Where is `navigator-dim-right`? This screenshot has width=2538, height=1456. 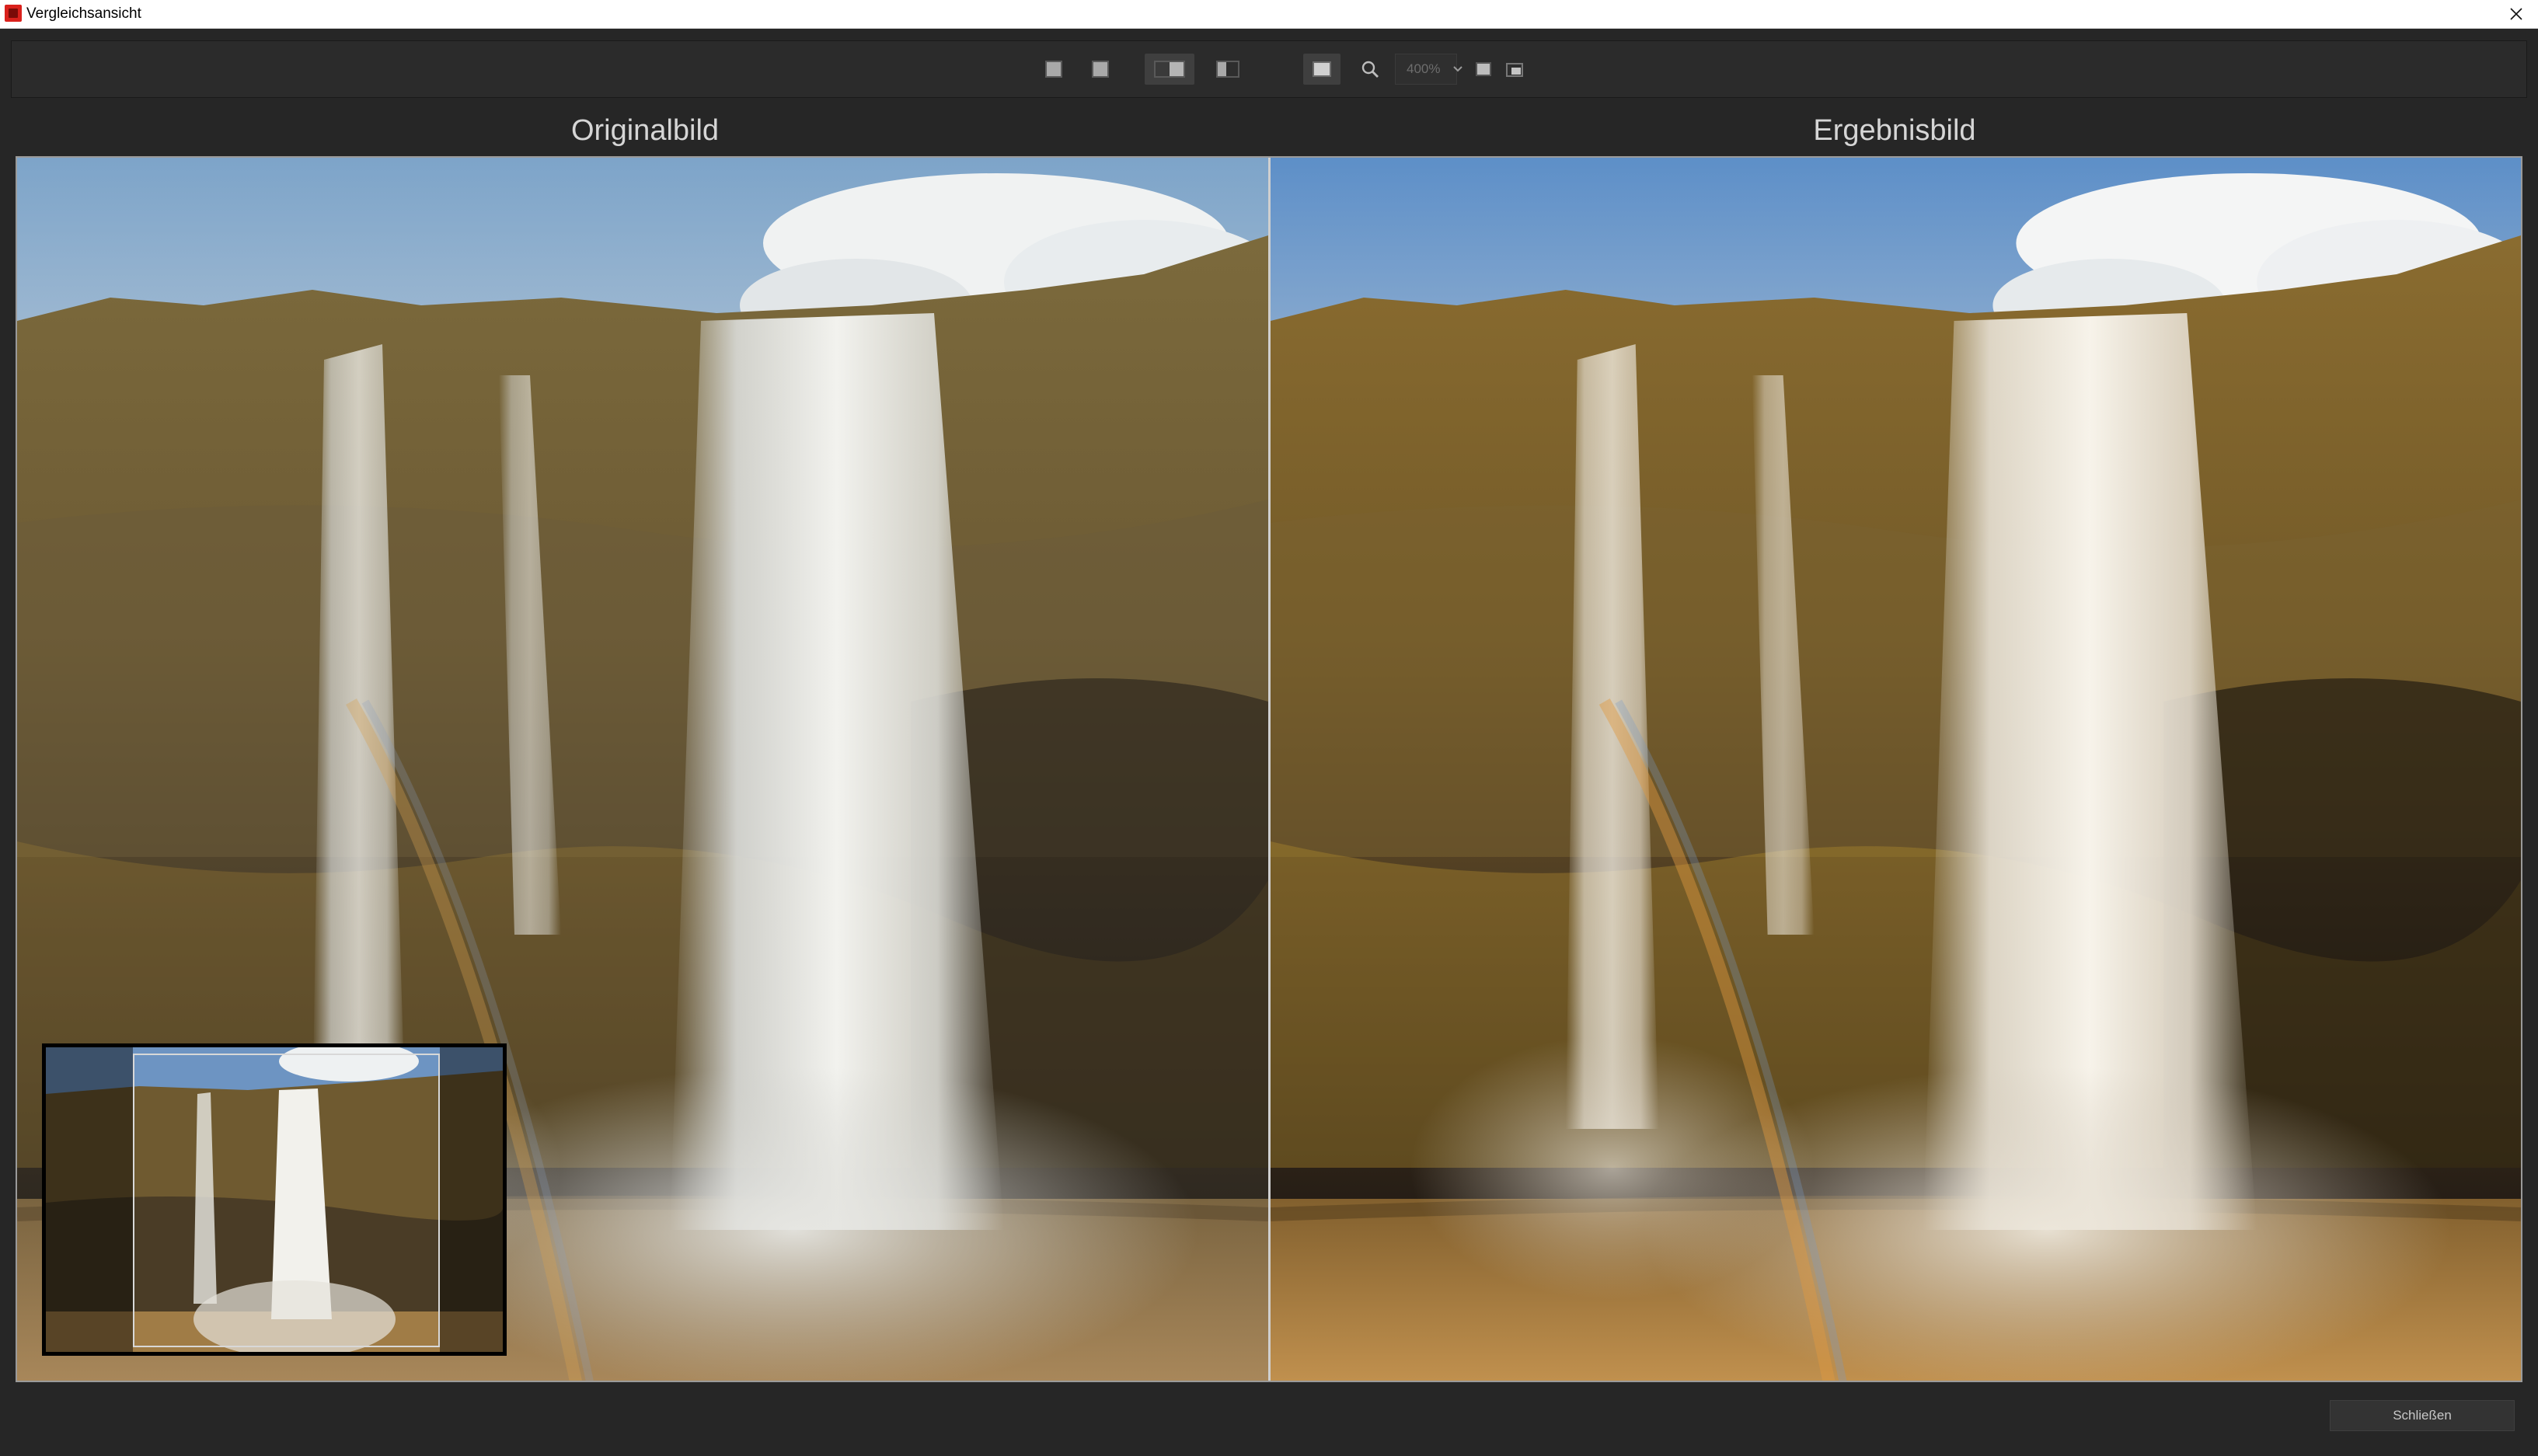 navigator-dim-right is located at coordinates (471, 1200).